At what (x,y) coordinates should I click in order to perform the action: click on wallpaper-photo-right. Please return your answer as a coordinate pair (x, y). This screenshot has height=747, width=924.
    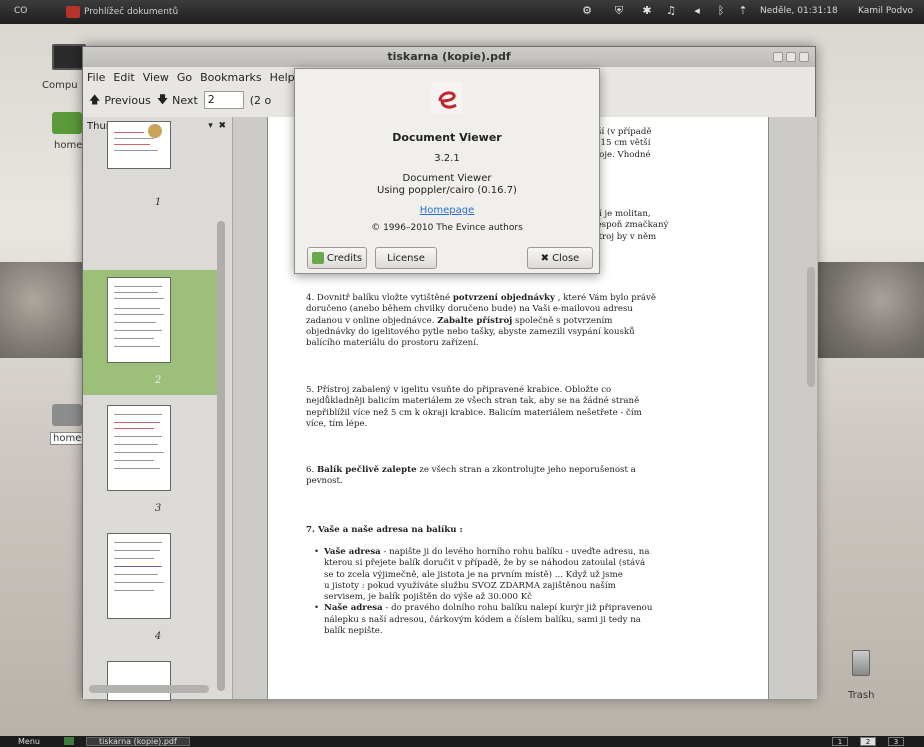
    Looking at the image, I should click on (871, 310).